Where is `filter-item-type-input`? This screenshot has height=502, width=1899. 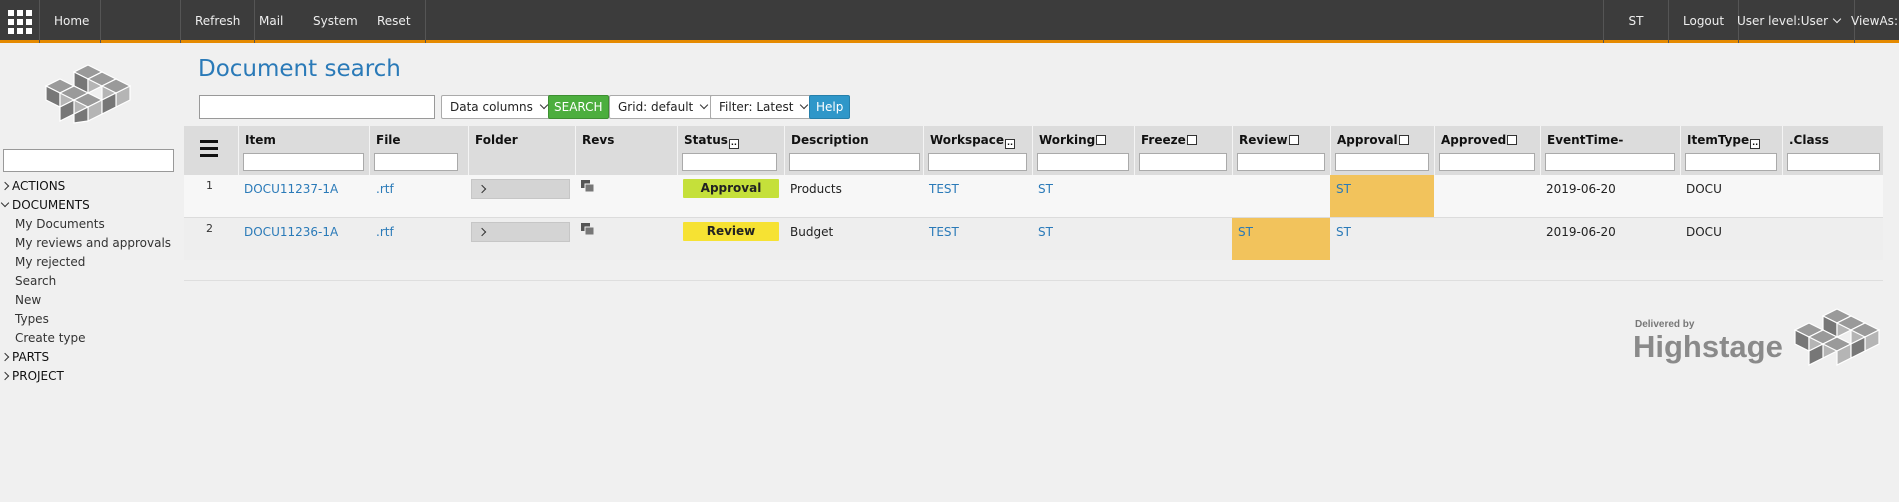
filter-item-type-input is located at coordinates (1731, 162).